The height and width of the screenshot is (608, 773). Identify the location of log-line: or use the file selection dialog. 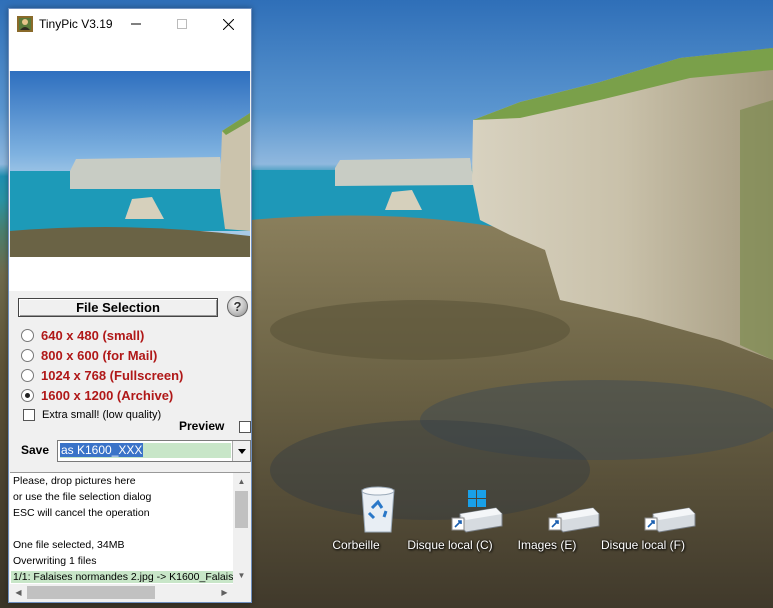
(82, 497).